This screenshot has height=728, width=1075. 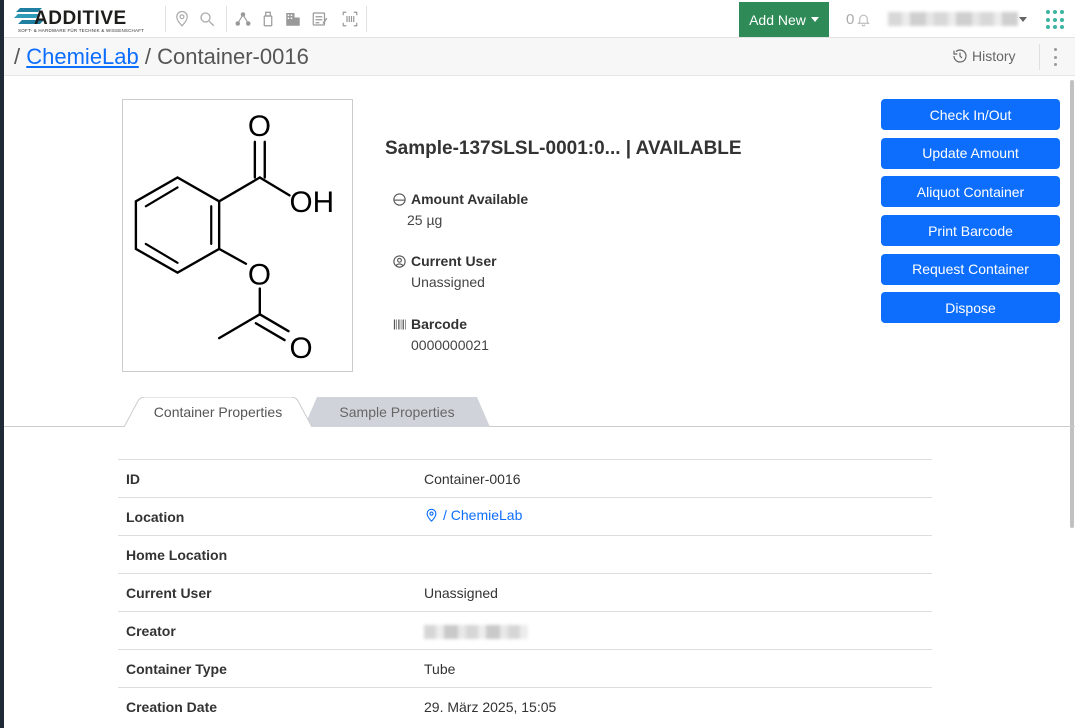 What do you see at coordinates (483, 515) in the screenshot?
I see `location-link-label: / ChemieLab` at bounding box center [483, 515].